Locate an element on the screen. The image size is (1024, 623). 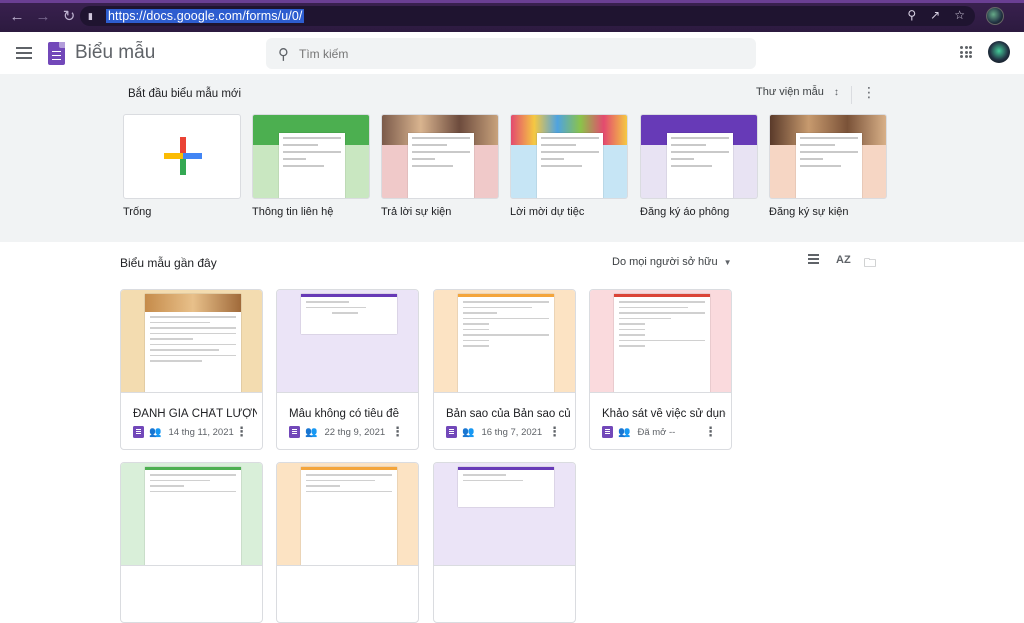
divider is located at coordinates (851, 95).